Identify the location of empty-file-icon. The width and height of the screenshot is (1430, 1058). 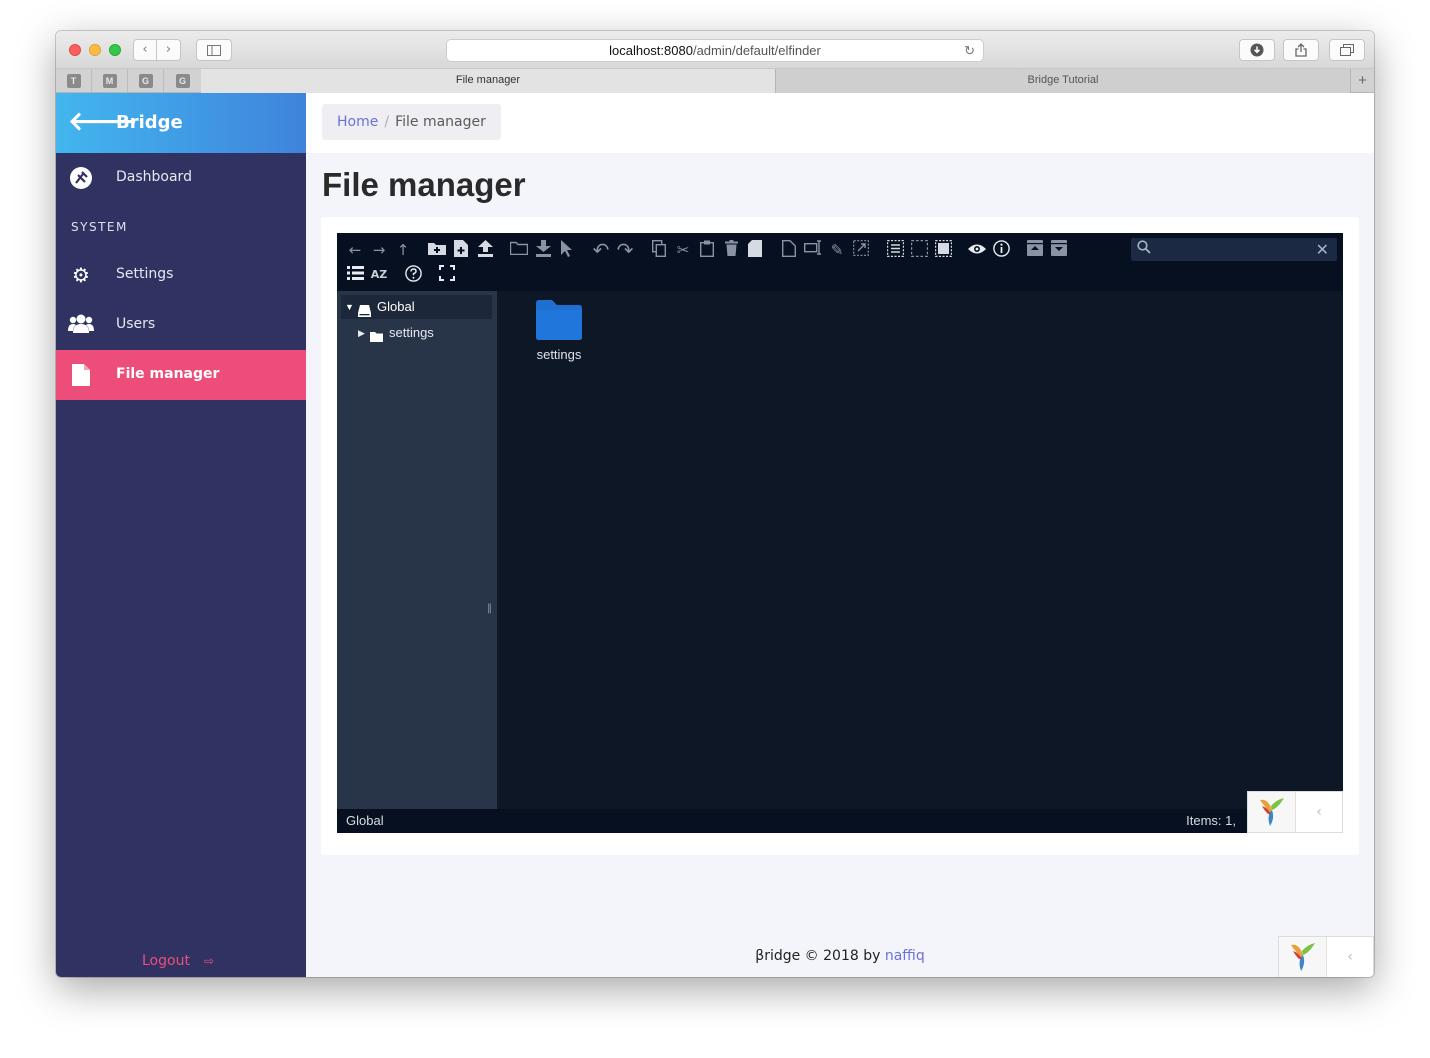
(755, 250).